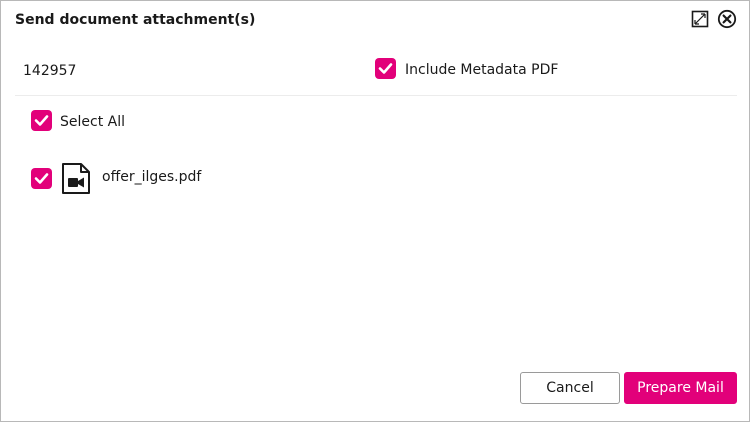 The image size is (750, 422). I want to click on close-circle-icon, so click(727, 19).